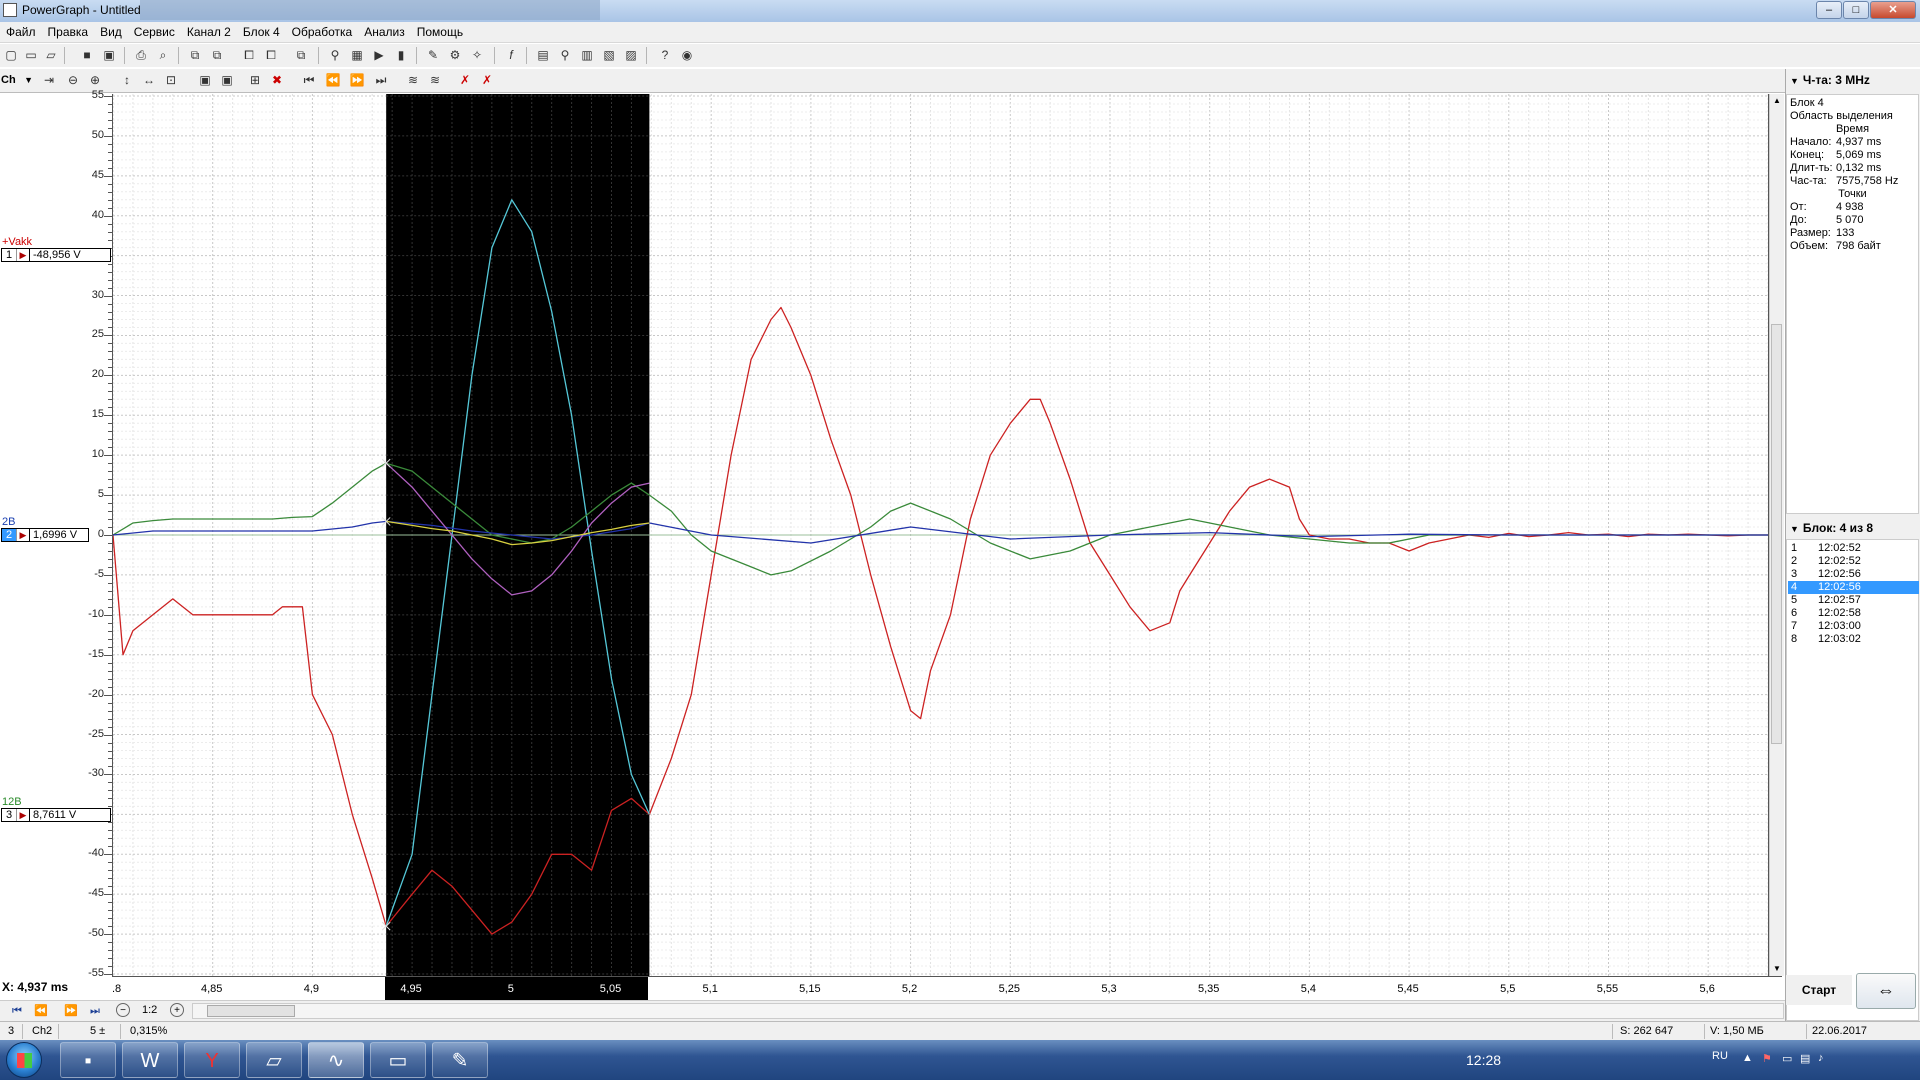 This screenshot has height=1080, width=1920. Describe the element at coordinates (631, 55) in the screenshot. I see `histogram-icon: ▨` at that location.